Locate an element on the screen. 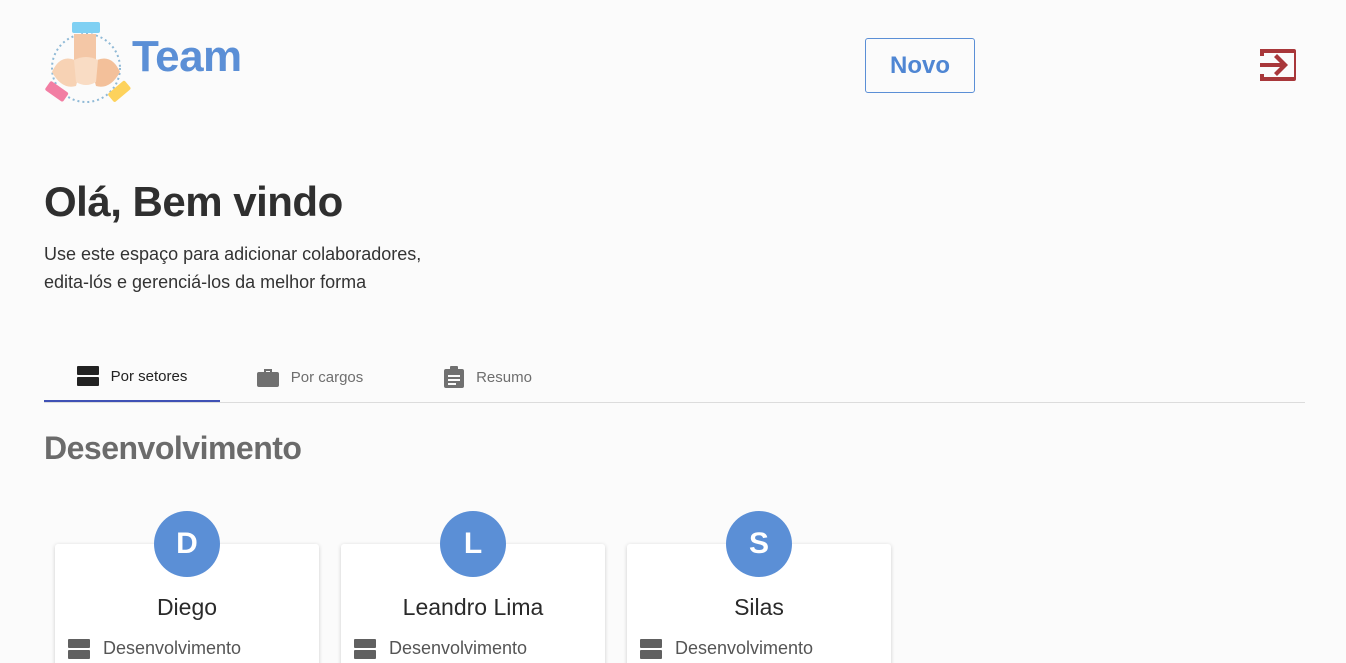  clipboard-icon is located at coordinates (454, 377).